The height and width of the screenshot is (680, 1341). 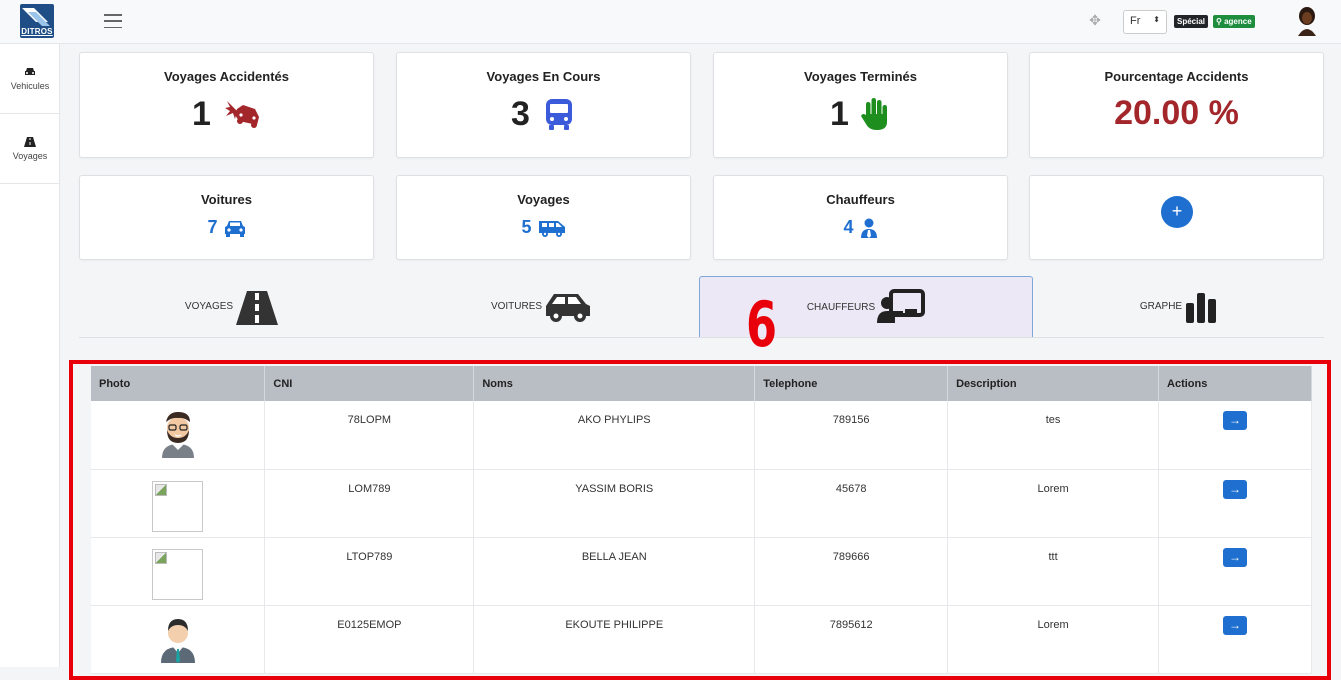 I want to click on menu-toggle-icon, so click(x=113, y=21).